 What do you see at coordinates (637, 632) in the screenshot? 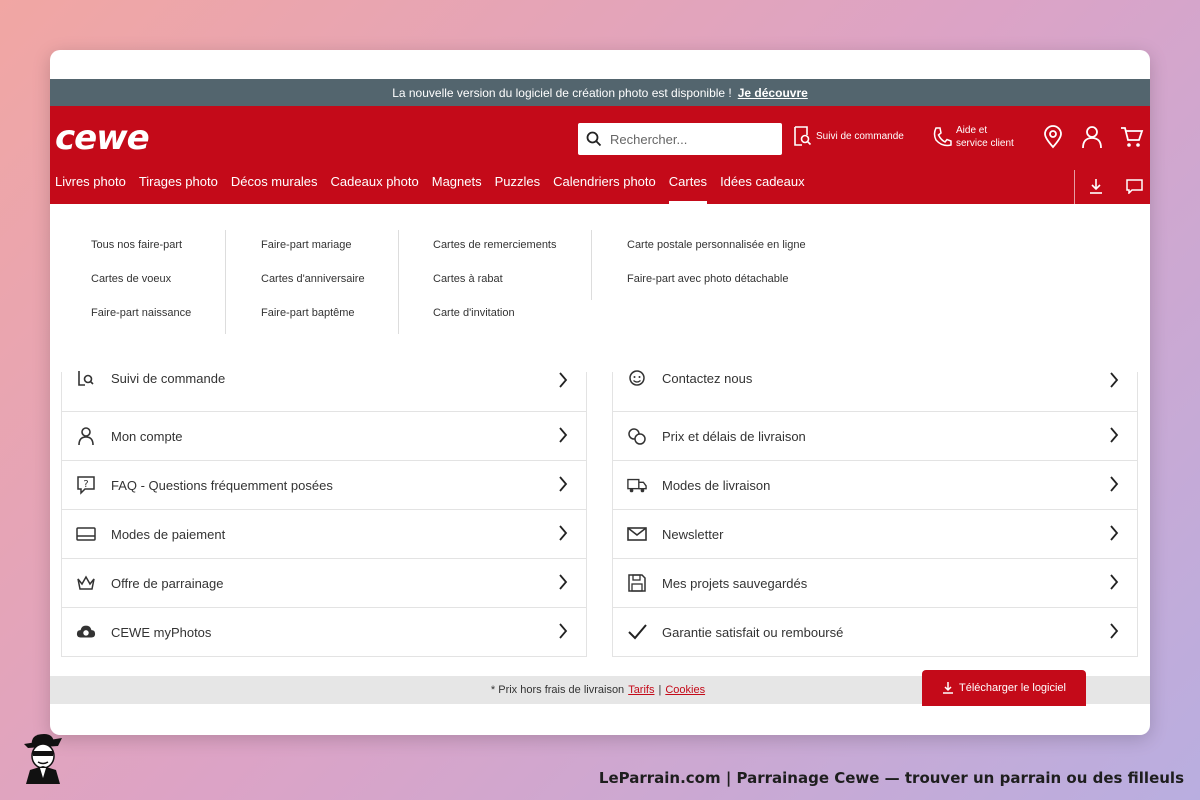
I see `checkmark-icon` at bounding box center [637, 632].